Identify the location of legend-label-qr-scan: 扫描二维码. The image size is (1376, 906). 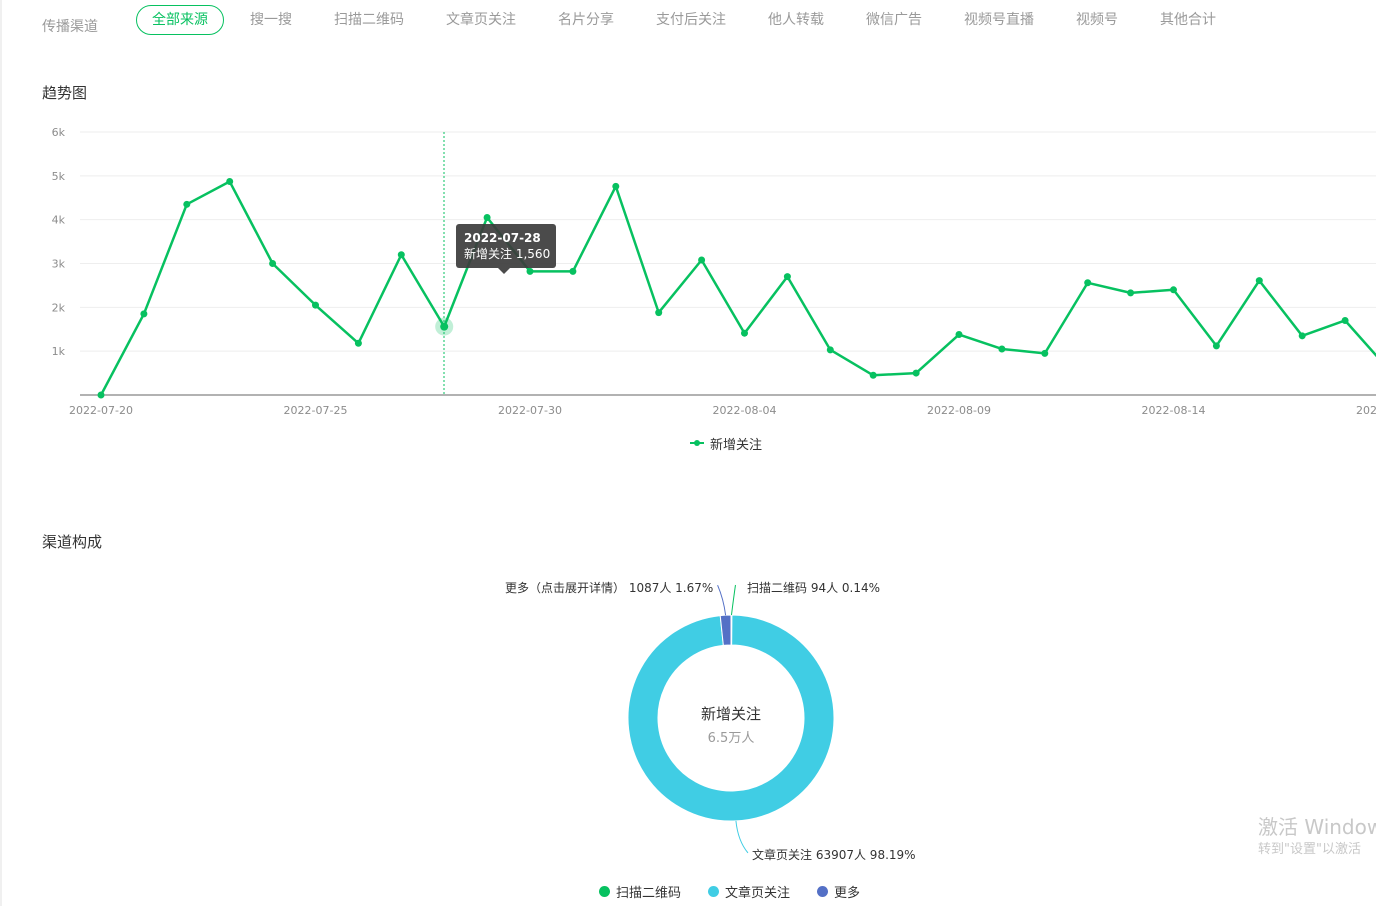
(649, 893).